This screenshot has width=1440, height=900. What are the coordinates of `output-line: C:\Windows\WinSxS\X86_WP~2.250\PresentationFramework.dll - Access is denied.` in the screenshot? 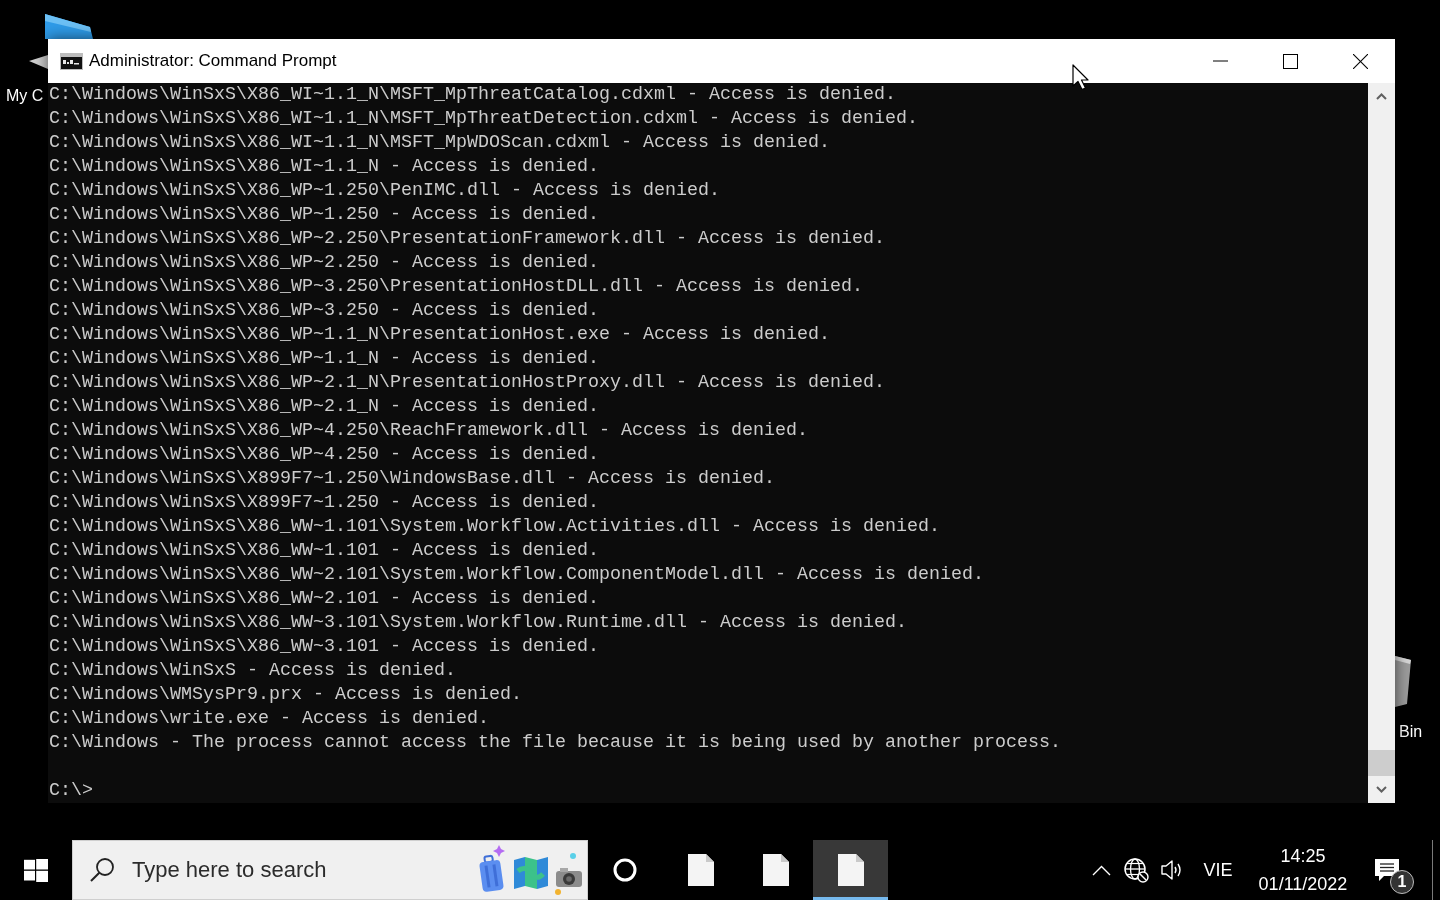 It's located at (467, 239).